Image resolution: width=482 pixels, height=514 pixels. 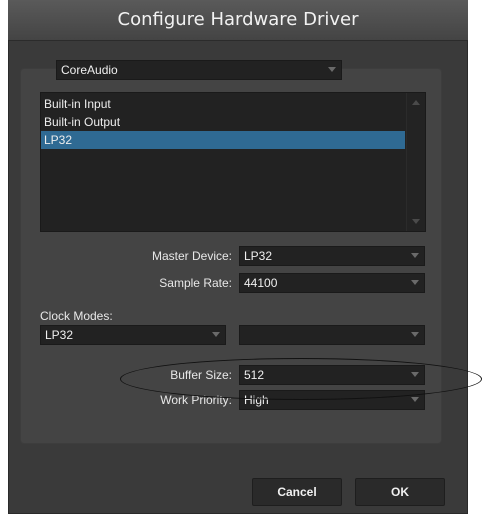 I want to click on clock-modes-label: Clock Modes:, so click(x=76, y=316).